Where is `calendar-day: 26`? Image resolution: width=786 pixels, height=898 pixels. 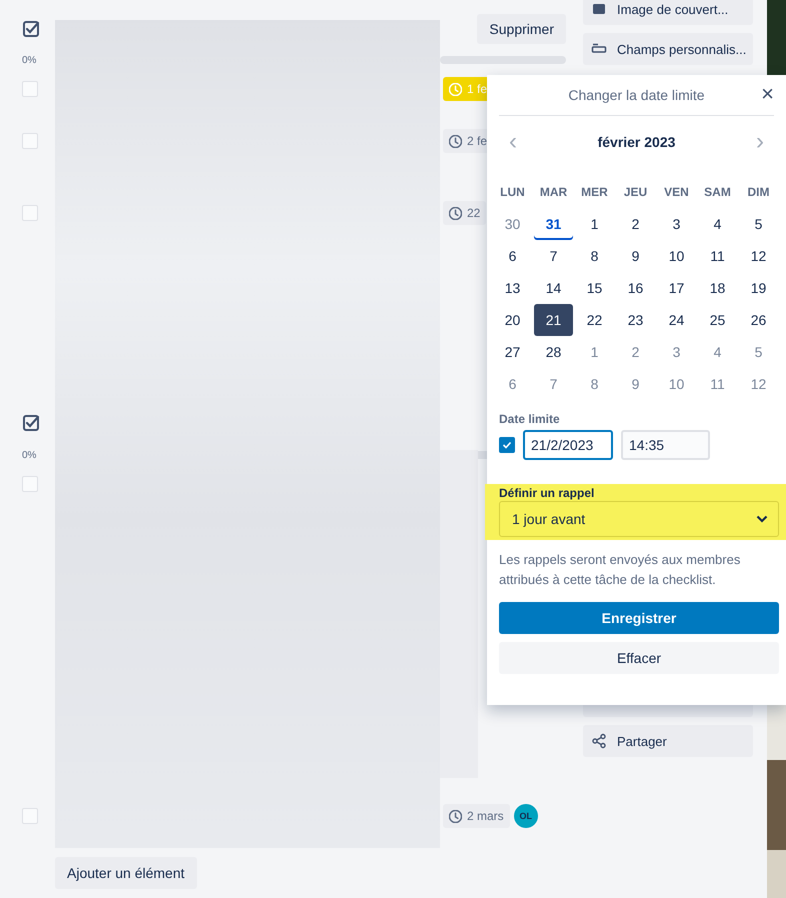
calendar-day: 26 is located at coordinates (758, 320).